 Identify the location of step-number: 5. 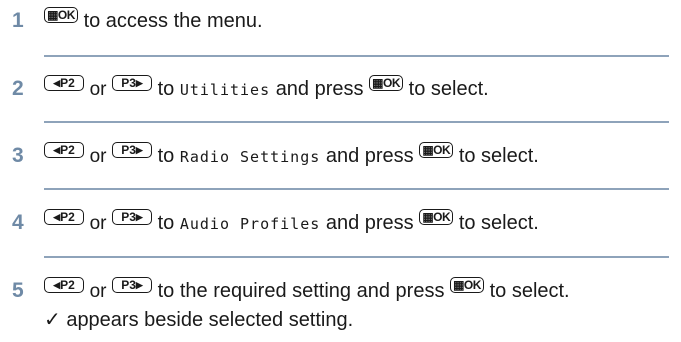
(18, 290).